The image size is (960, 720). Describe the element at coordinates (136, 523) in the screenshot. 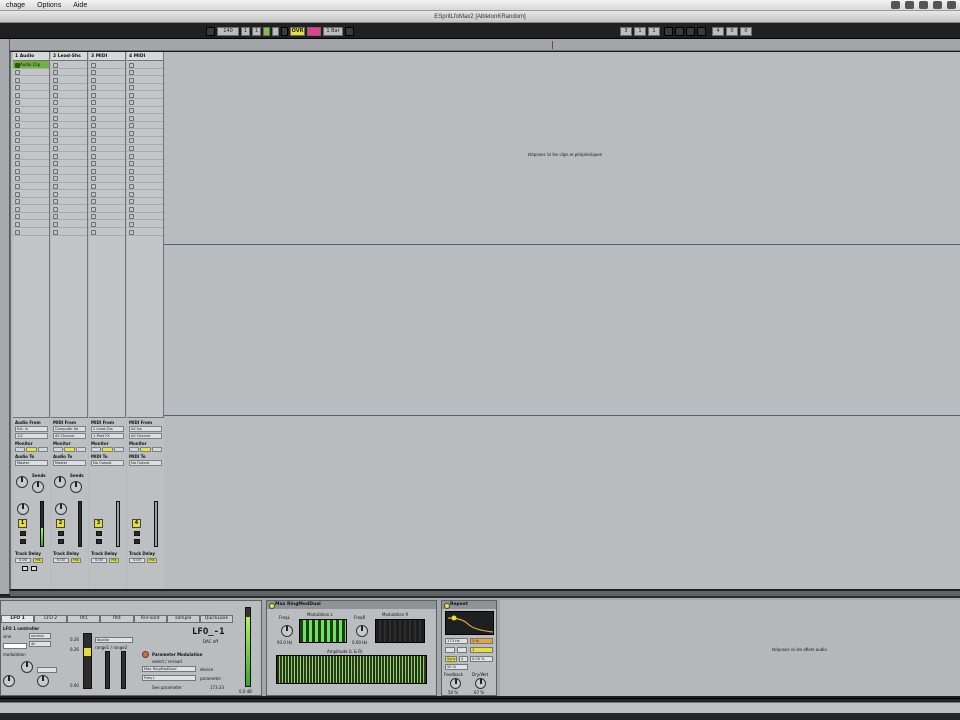

I see `track-activator: 4` at that location.